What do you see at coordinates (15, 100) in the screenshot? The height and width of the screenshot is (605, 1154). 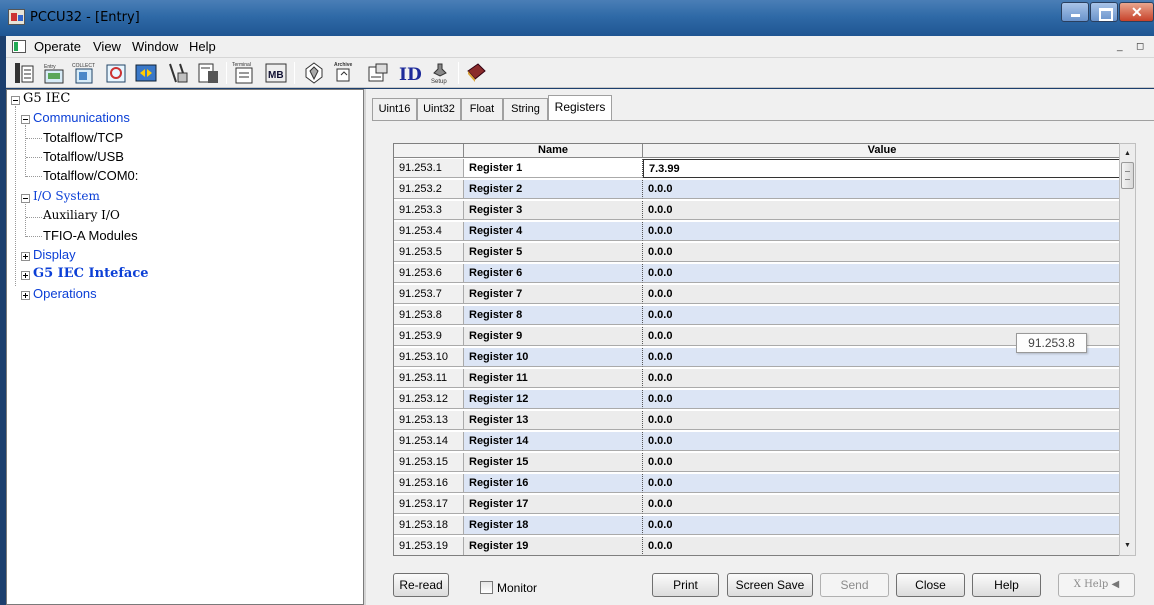 I see `collapse-toggle-g5-iec` at bounding box center [15, 100].